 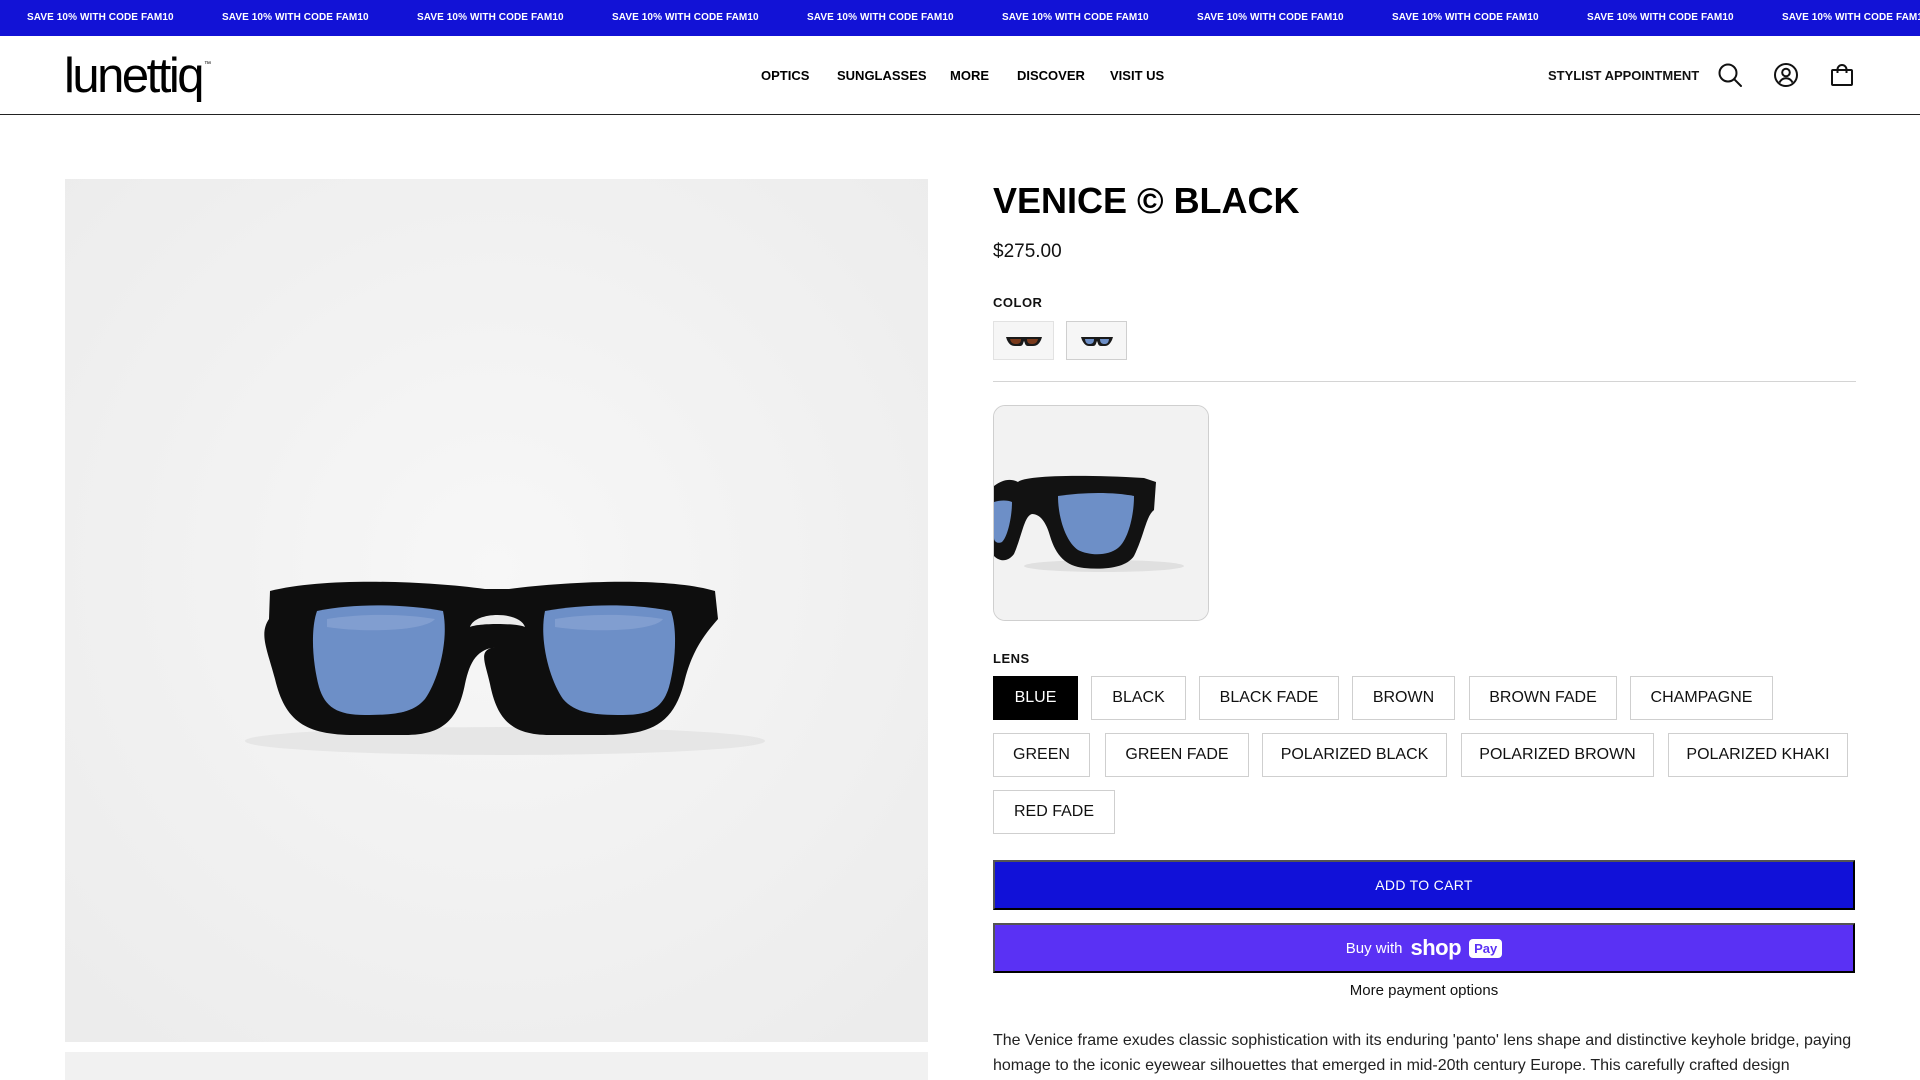 What do you see at coordinates (1424, 885) in the screenshot?
I see `add-to-cart-button: ADD TO CART` at bounding box center [1424, 885].